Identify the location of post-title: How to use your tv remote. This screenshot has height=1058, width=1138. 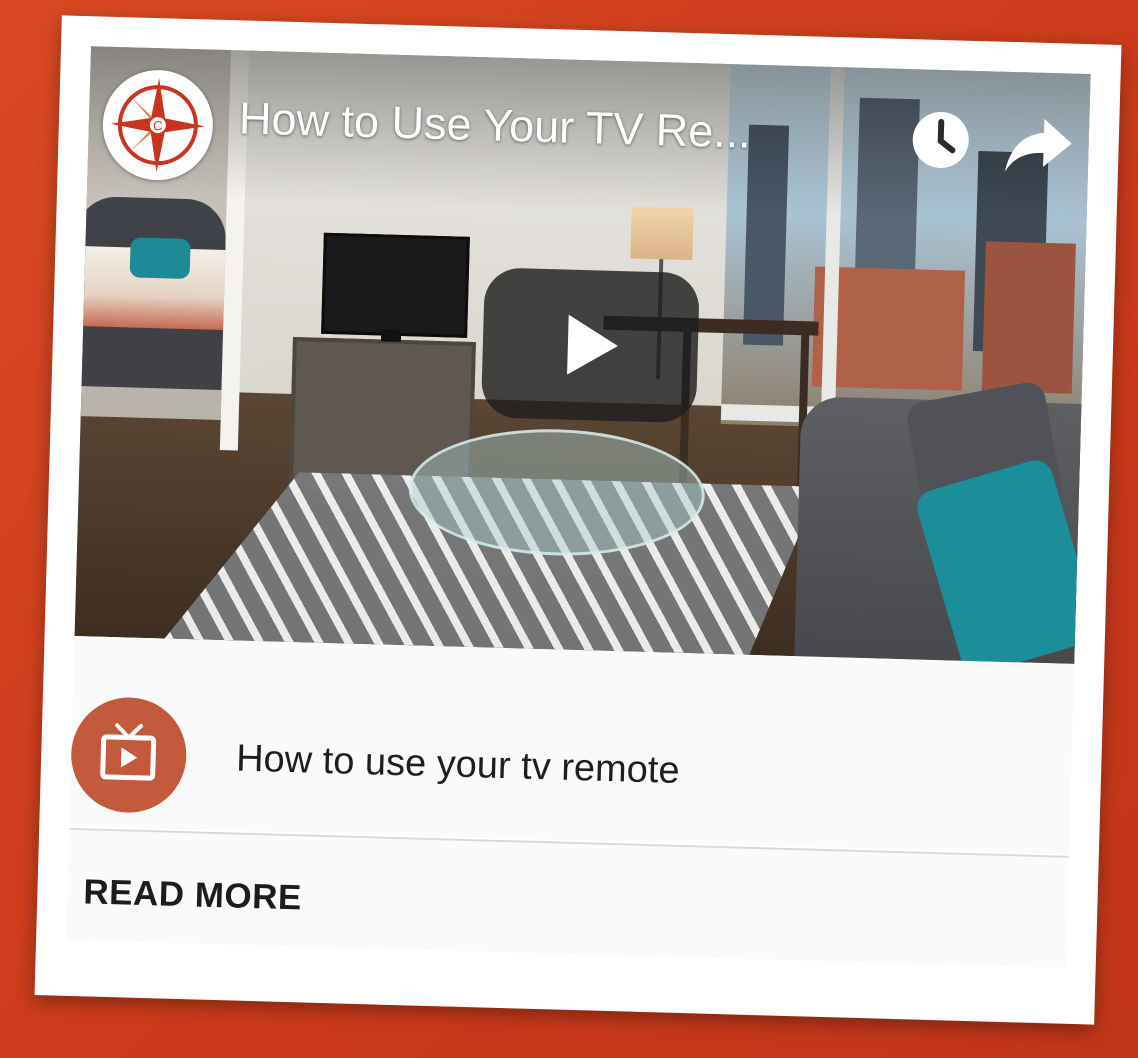
(458, 765).